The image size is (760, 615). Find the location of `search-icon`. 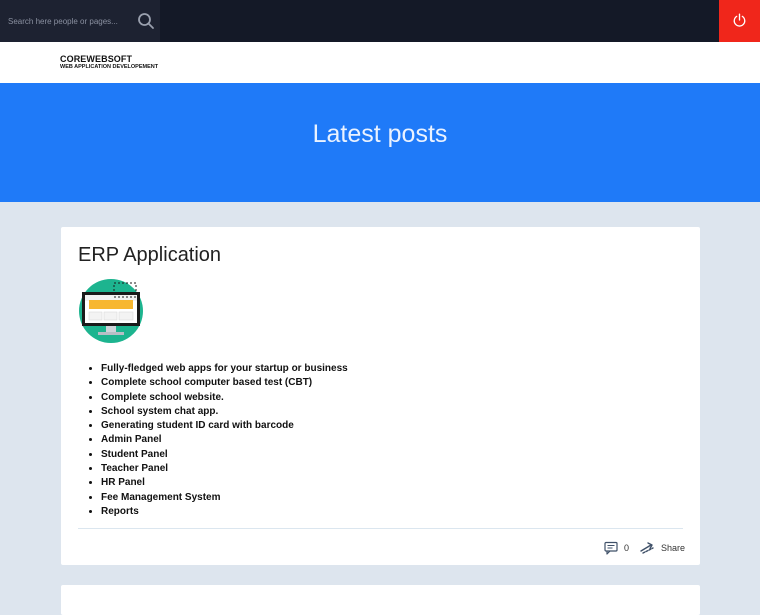

search-icon is located at coordinates (146, 21).